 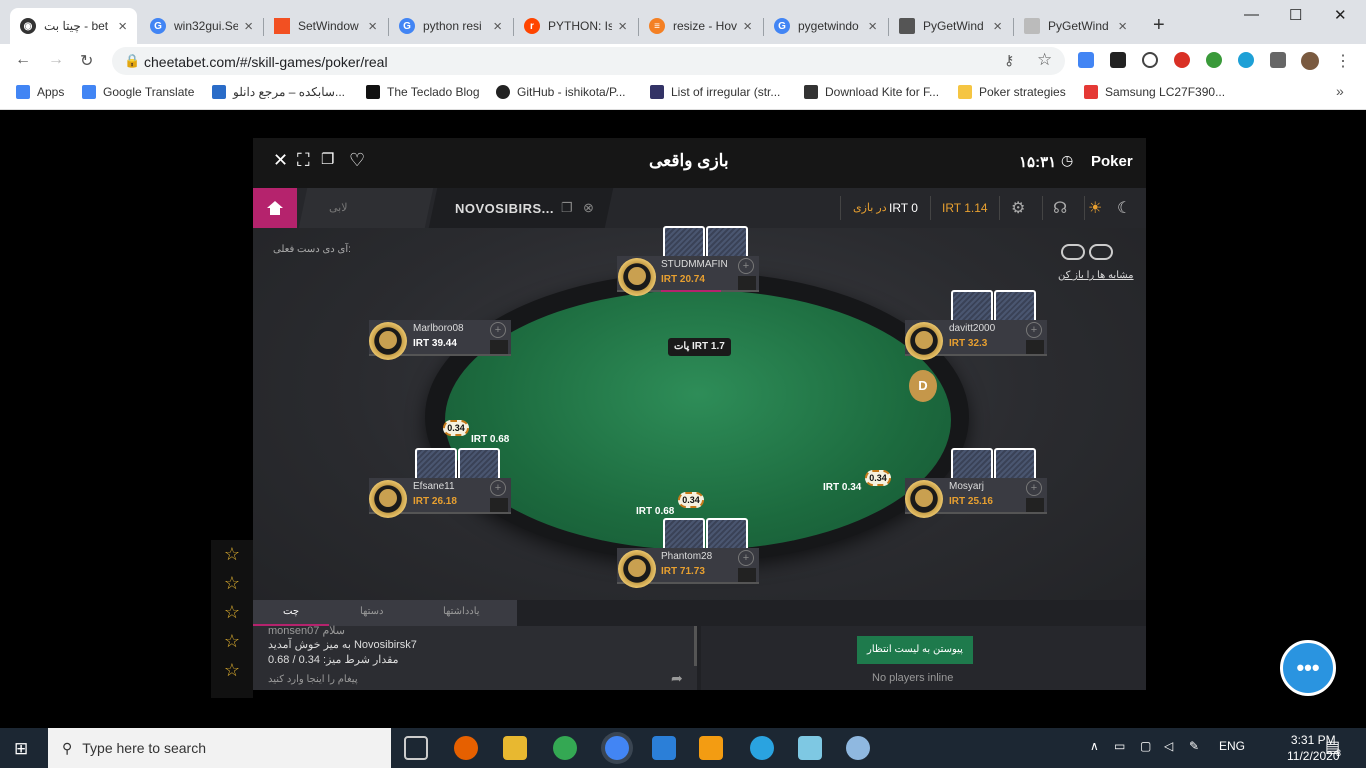 I want to click on reload-icon: ↻, so click(x=86, y=61).